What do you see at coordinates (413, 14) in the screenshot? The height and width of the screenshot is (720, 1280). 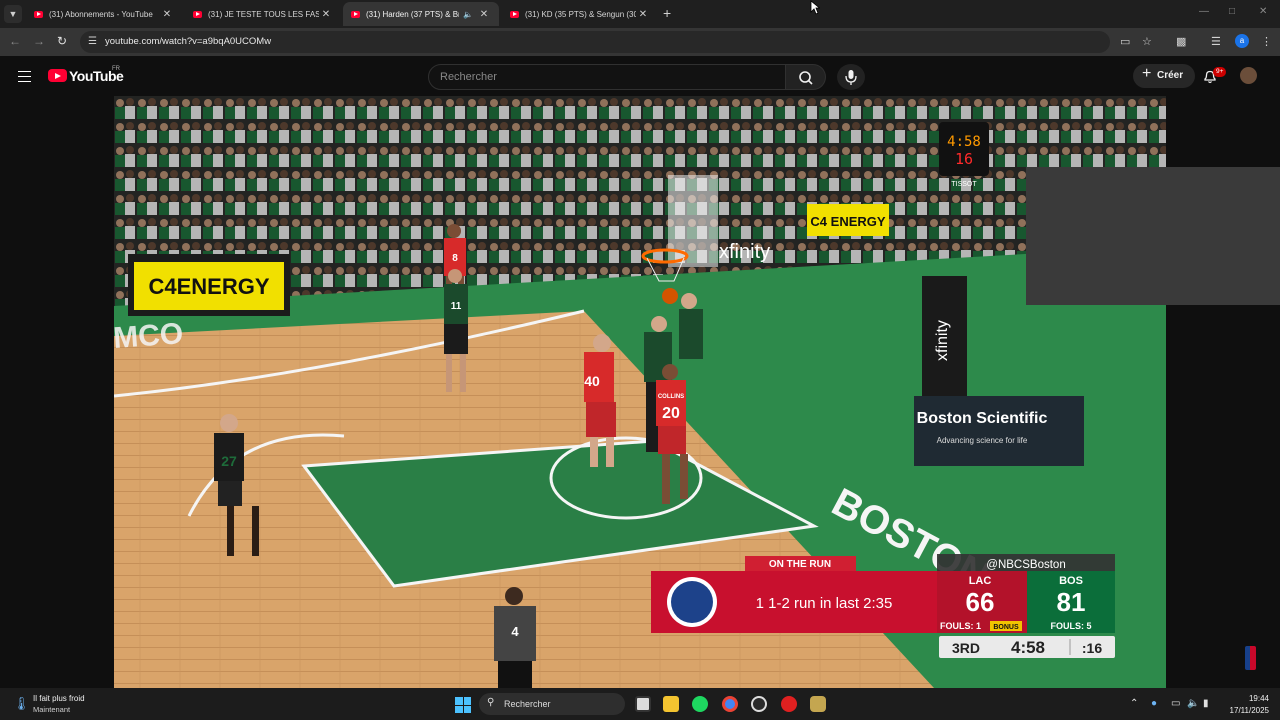 I see `tab-title: (31) Harden (37 PTS) & Bro` at bounding box center [413, 14].